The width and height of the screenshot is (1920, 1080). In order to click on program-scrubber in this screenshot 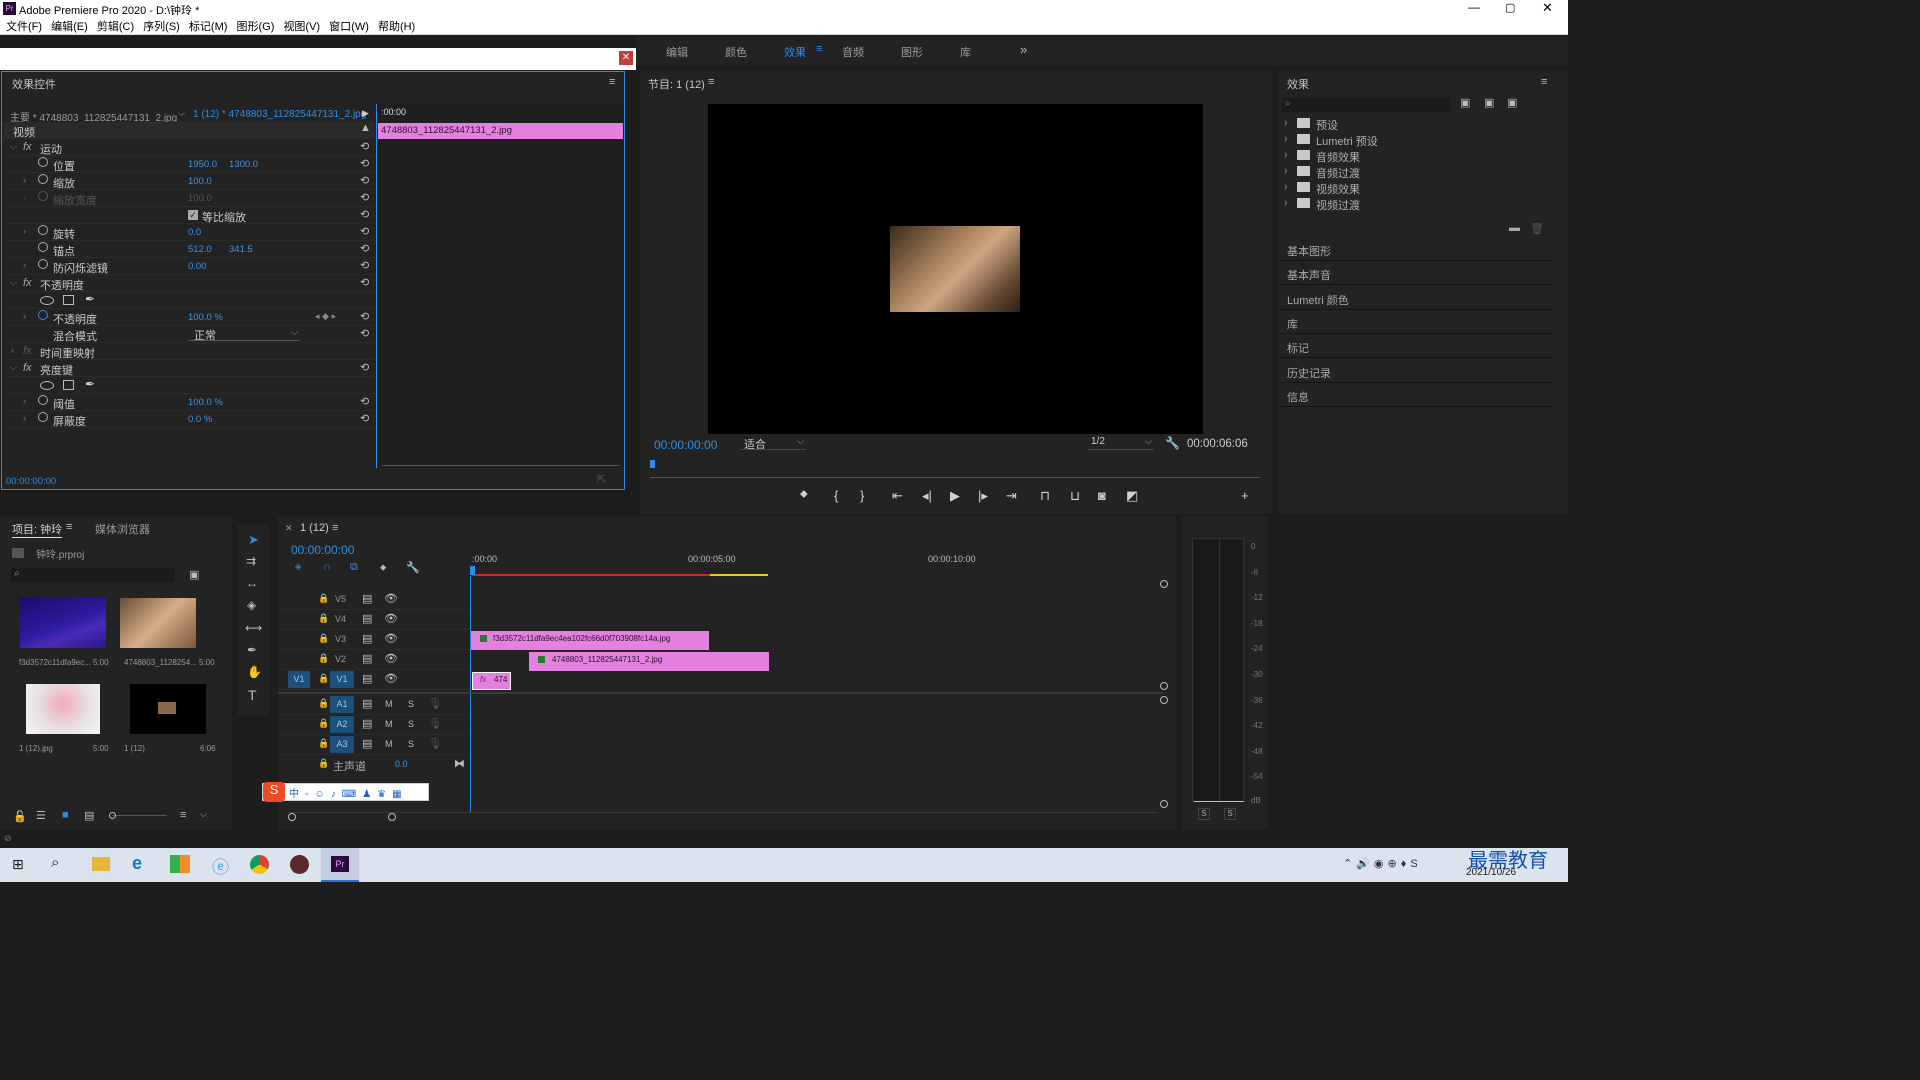, I will do `click(955, 469)`.